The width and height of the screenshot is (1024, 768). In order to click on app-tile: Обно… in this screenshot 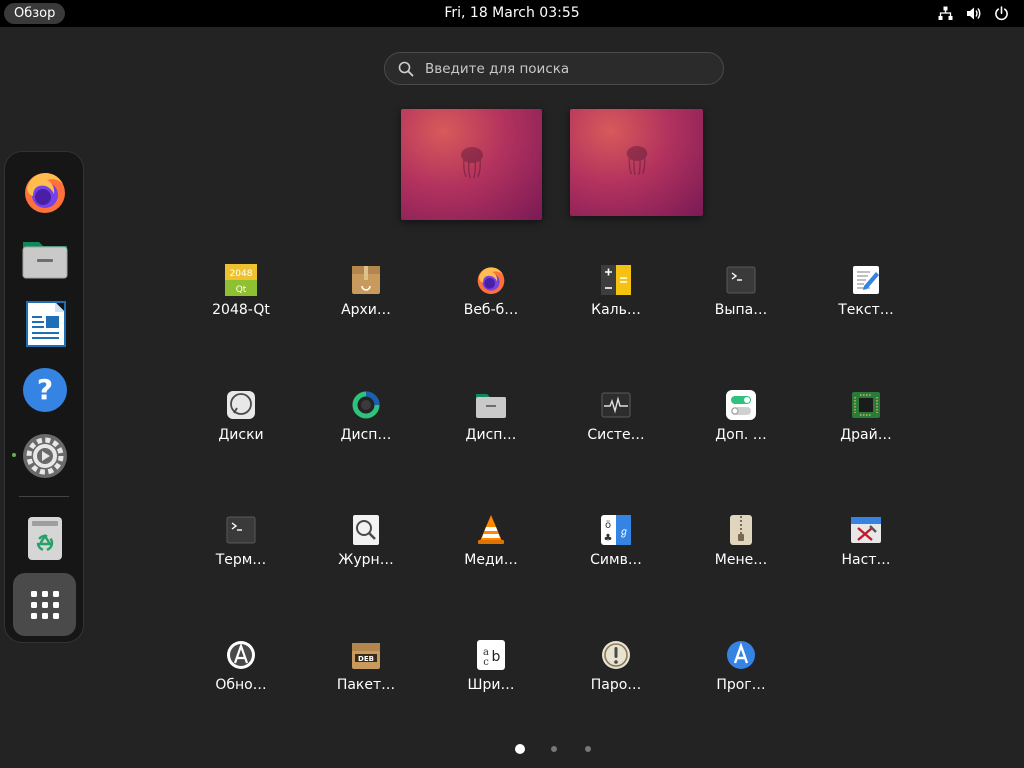, I will do `click(241, 677)`.